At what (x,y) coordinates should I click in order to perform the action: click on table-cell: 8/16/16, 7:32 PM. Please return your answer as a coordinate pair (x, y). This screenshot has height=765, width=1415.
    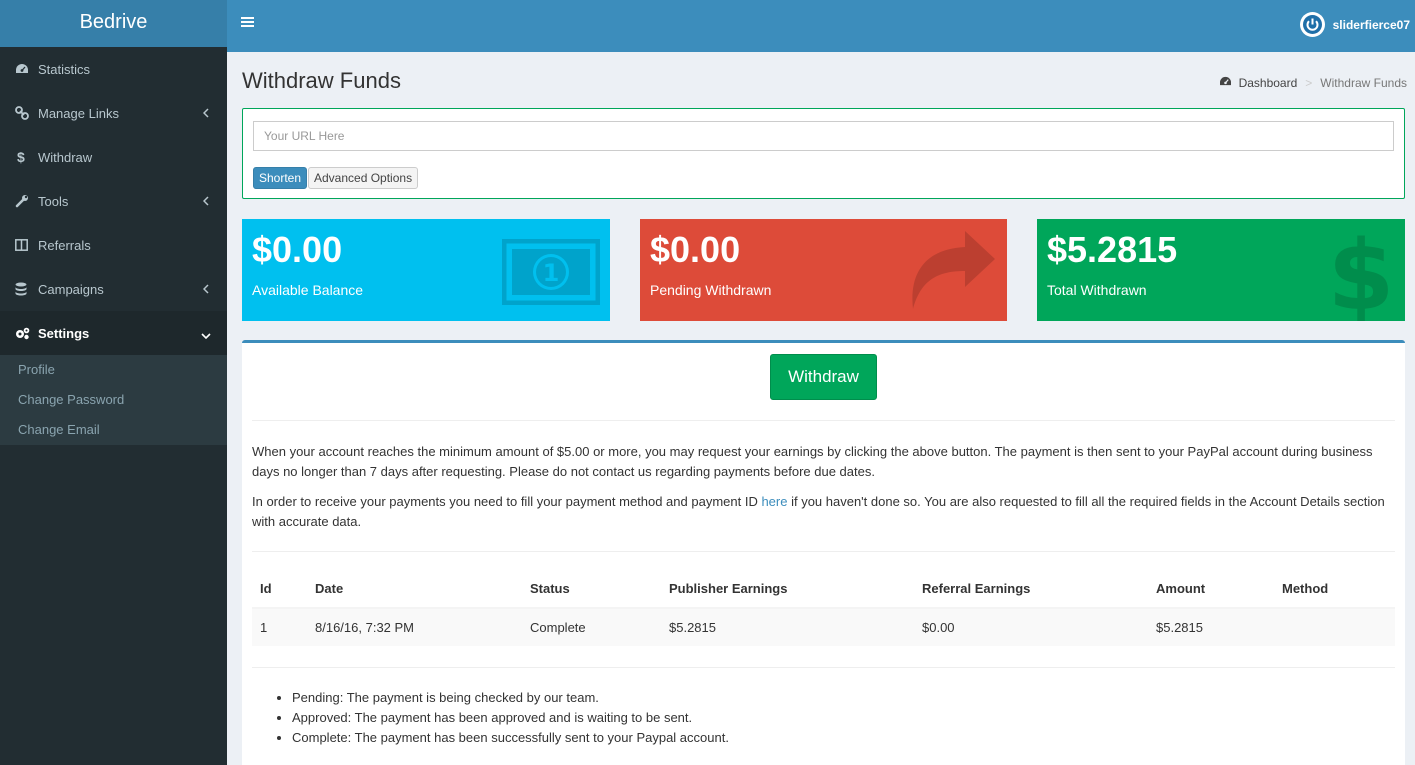
    Looking at the image, I should click on (414, 627).